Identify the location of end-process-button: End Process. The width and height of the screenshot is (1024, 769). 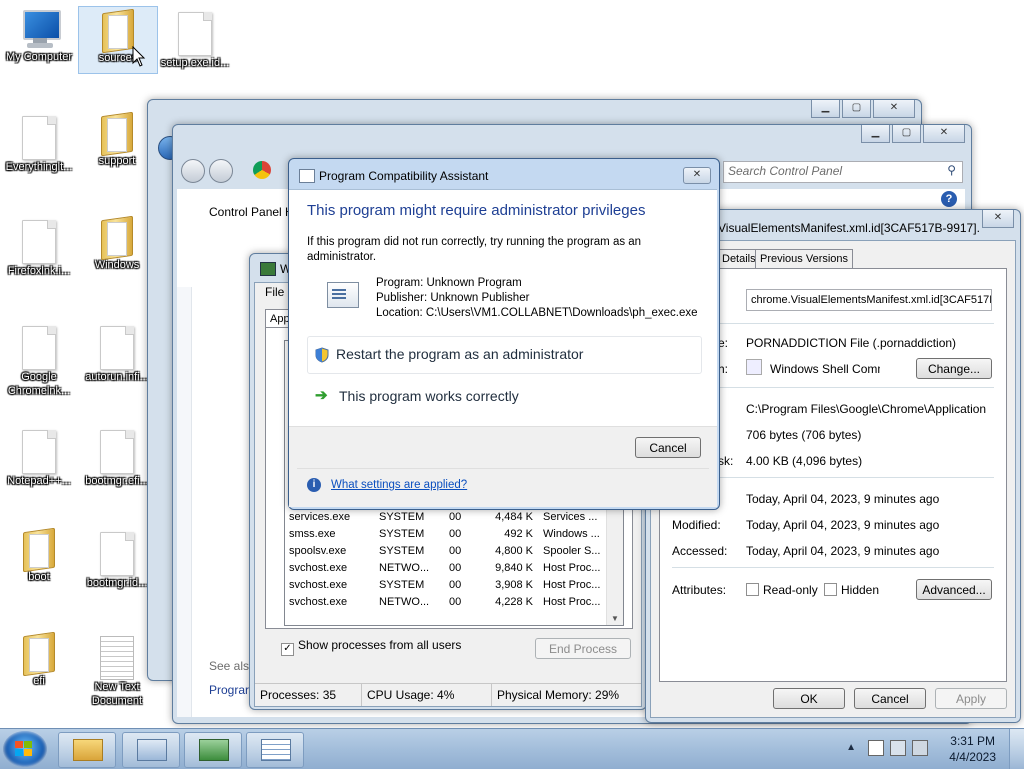
(583, 648).